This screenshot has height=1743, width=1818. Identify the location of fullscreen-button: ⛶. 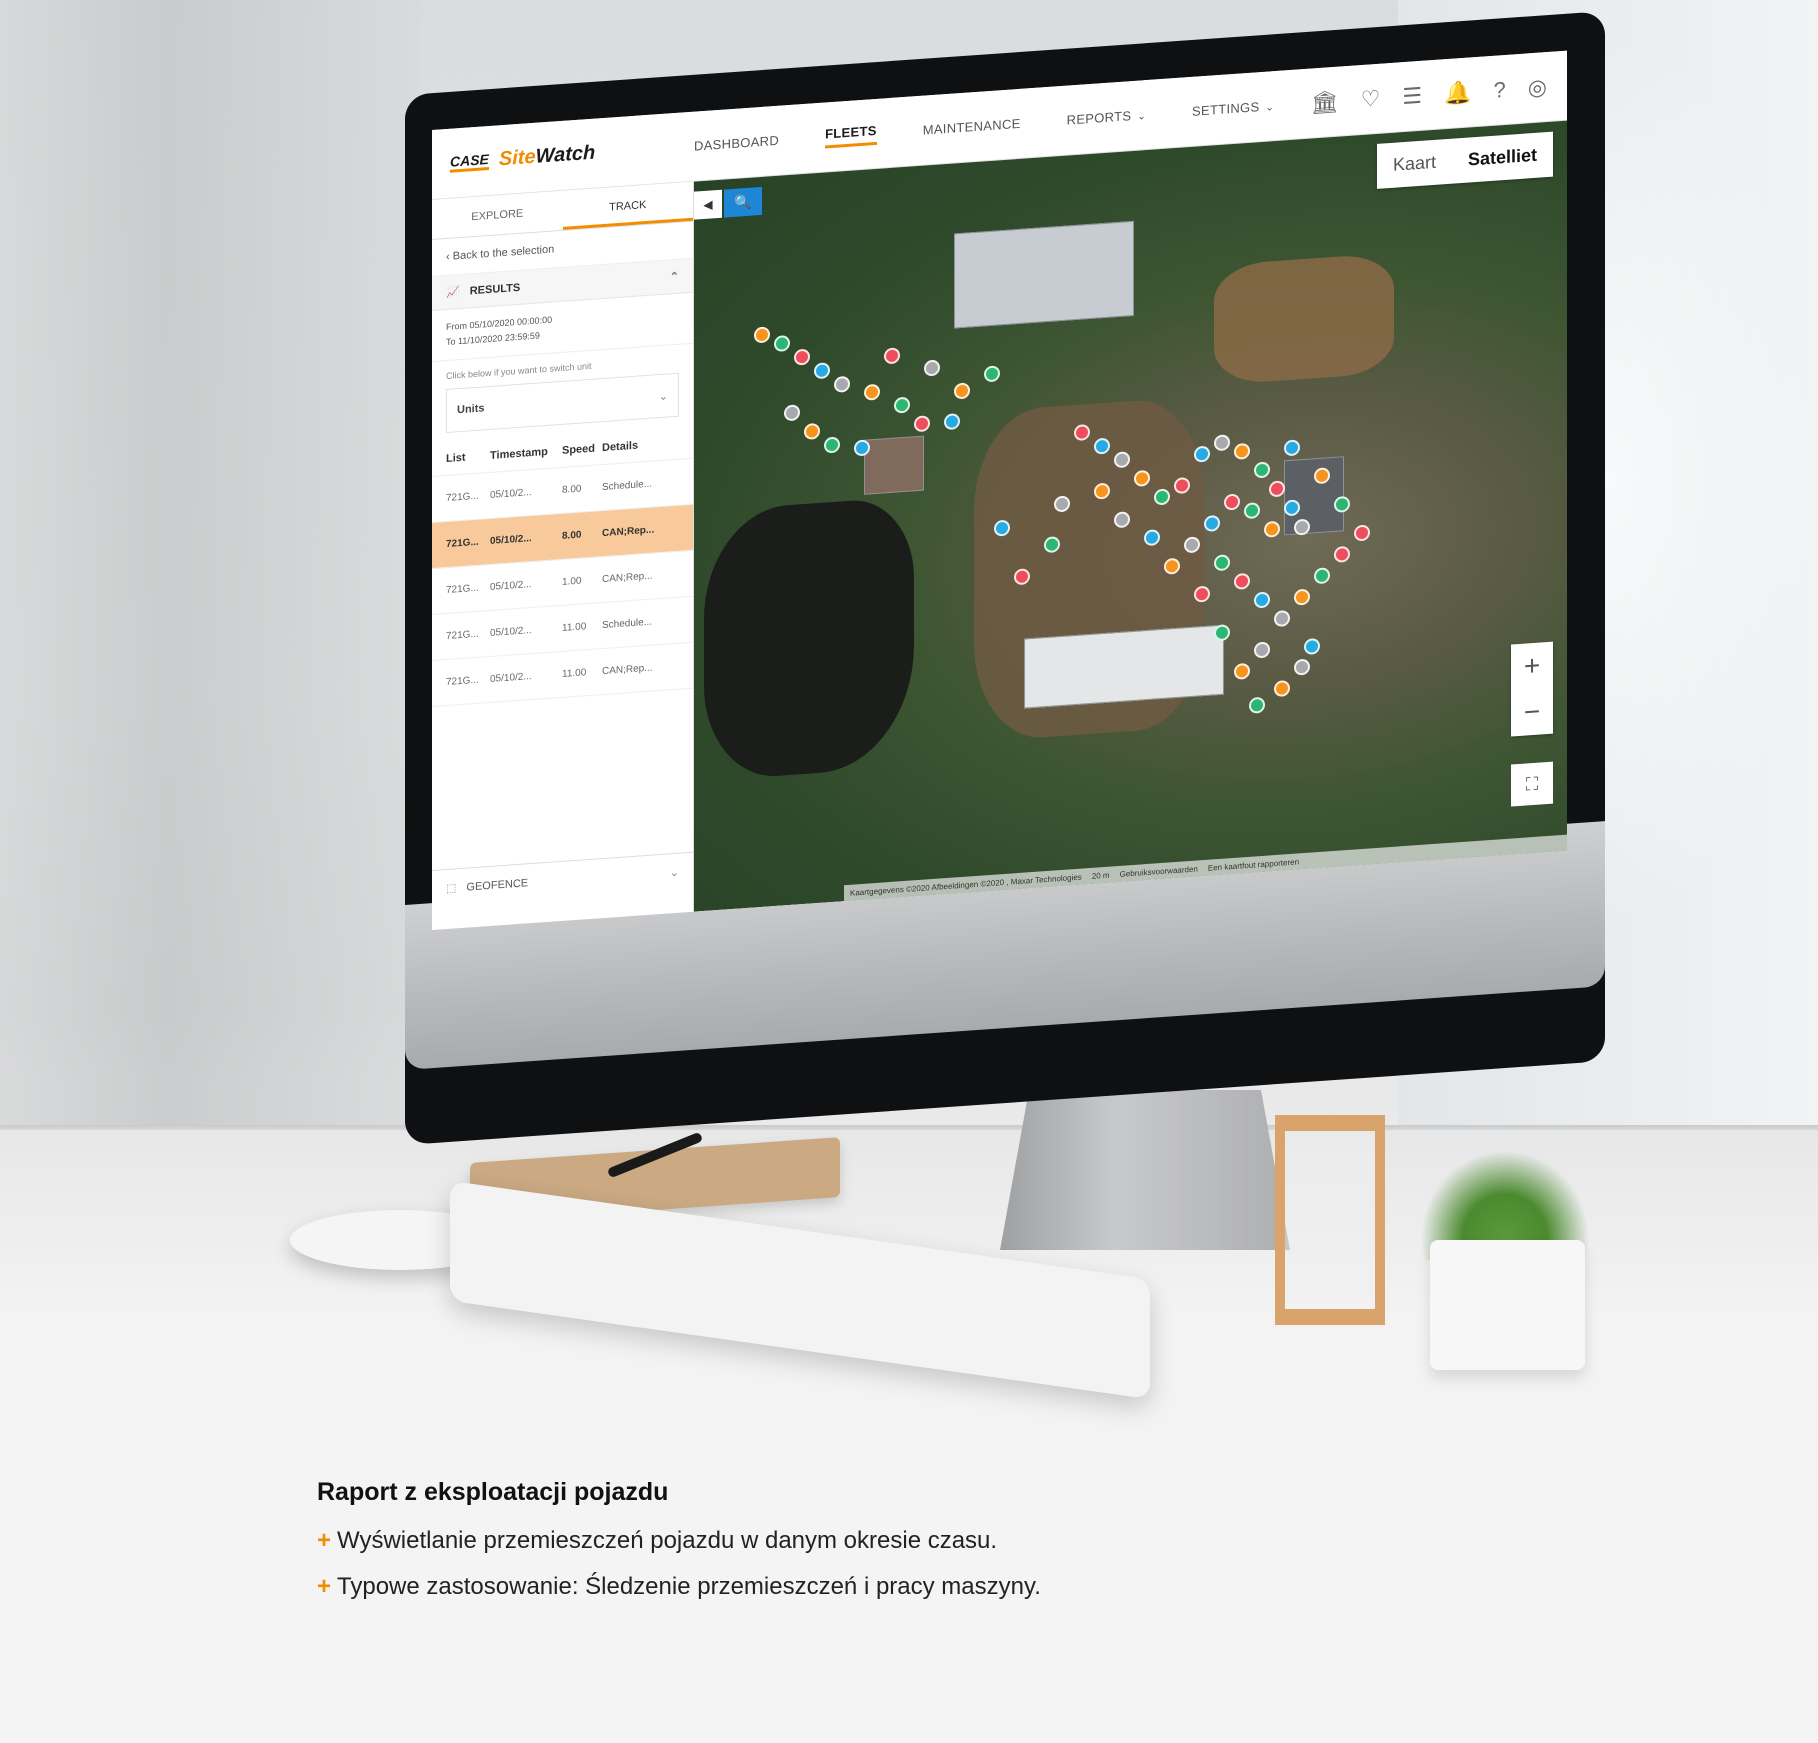
(1532, 784).